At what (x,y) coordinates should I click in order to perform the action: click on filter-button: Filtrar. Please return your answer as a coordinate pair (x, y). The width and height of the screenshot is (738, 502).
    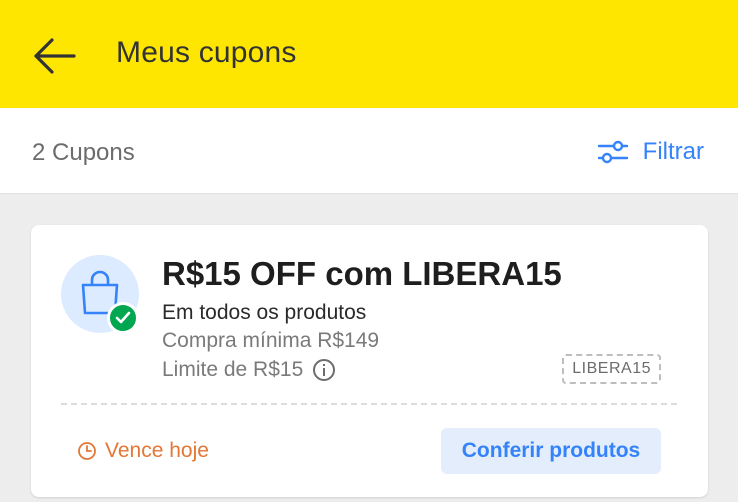
    Looking at the image, I should click on (650, 152).